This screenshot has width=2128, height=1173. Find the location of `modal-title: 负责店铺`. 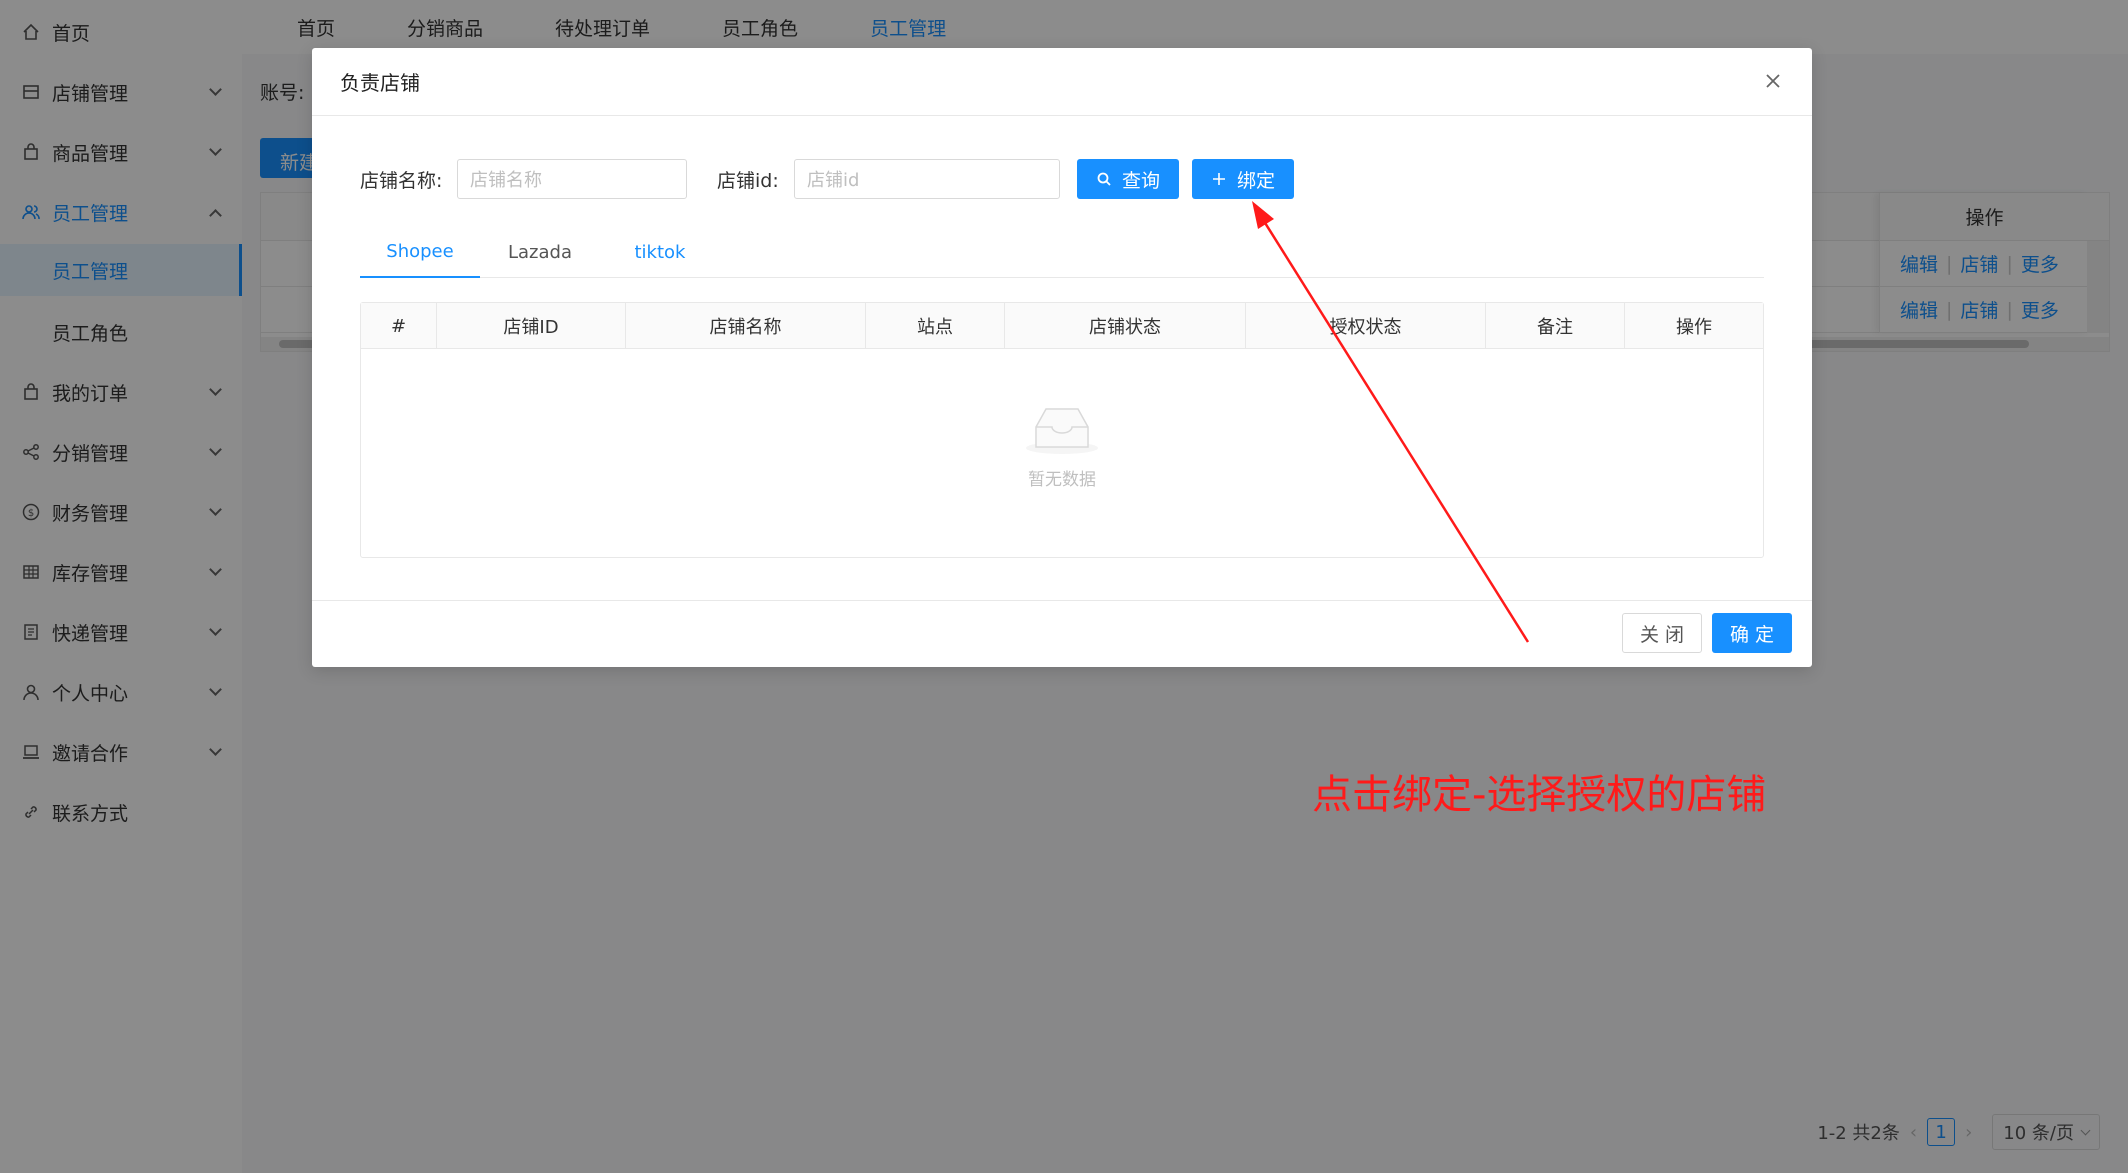

modal-title: 负责店铺 is located at coordinates (380, 83).